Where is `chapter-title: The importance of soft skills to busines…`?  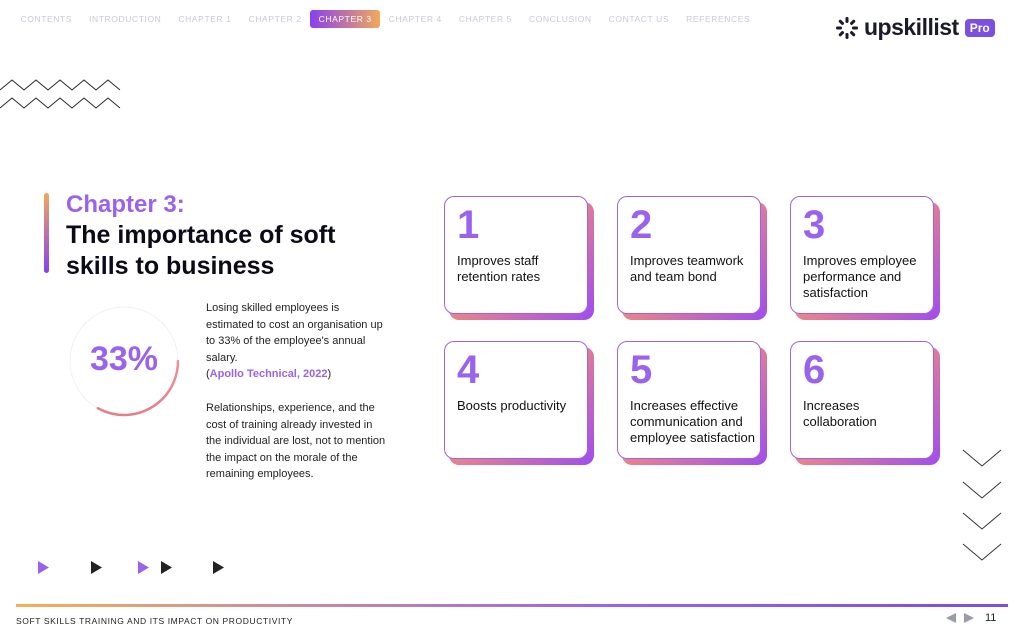
chapter-title: The importance of soft skills to busines… is located at coordinates (201, 250).